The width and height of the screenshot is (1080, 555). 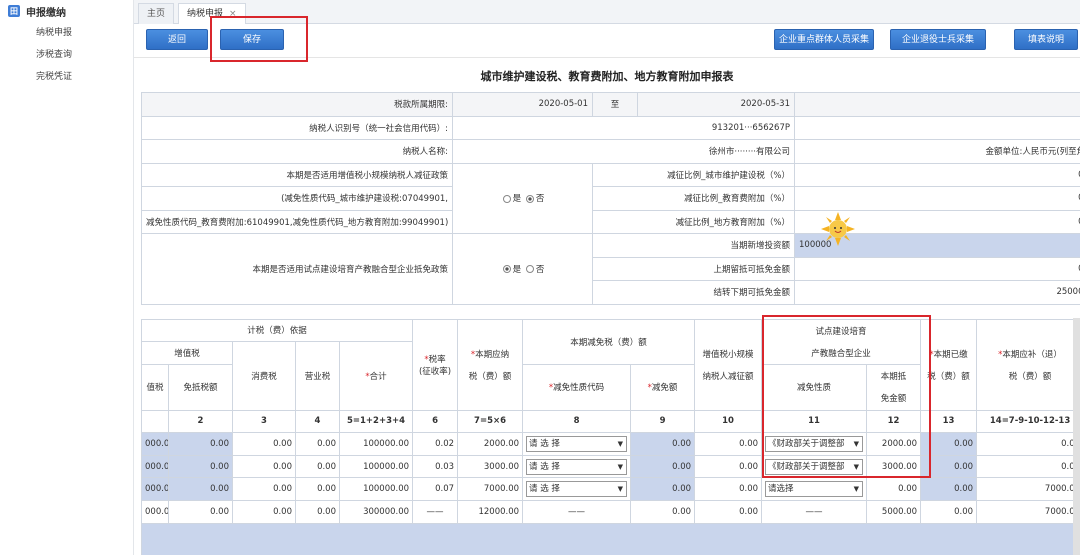 What do you see at coordinates (177, 39) in the screenshot?
I see `back-button: 返回` at bounding box center [177, 39].